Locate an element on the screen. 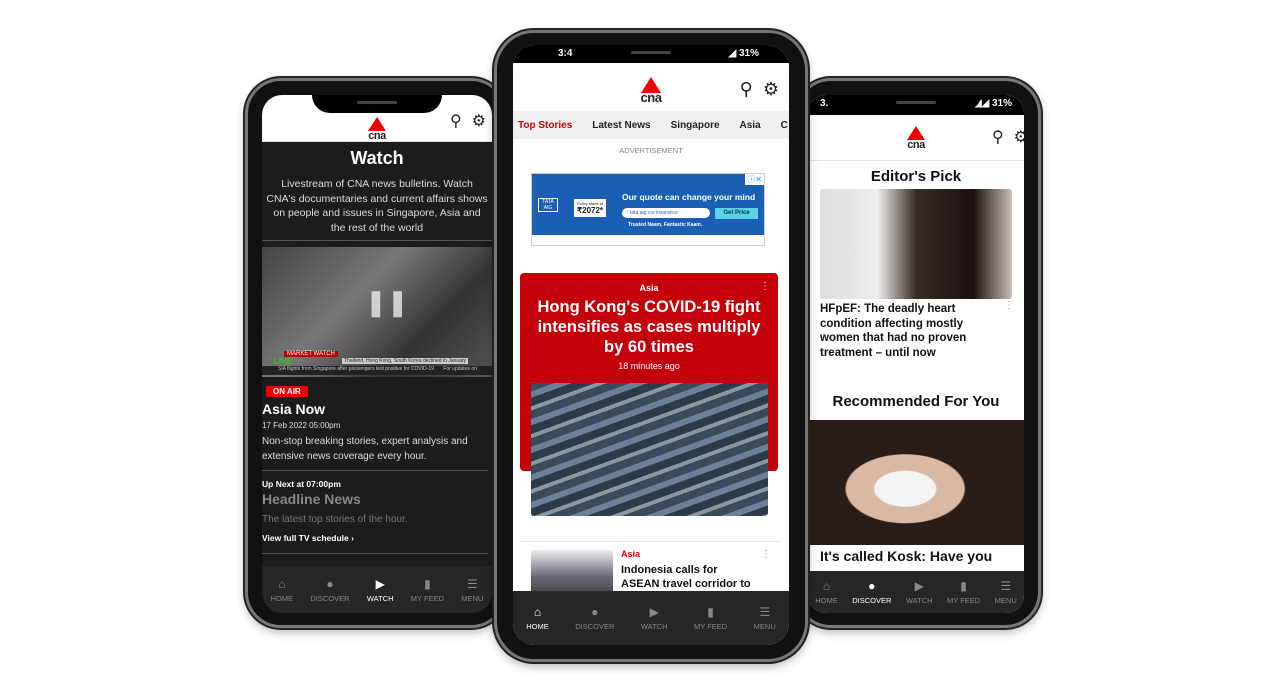 The width and height of the screenshot is (1267, 700). ad-cta-button: Get Price is located at coordinates (736, 213).